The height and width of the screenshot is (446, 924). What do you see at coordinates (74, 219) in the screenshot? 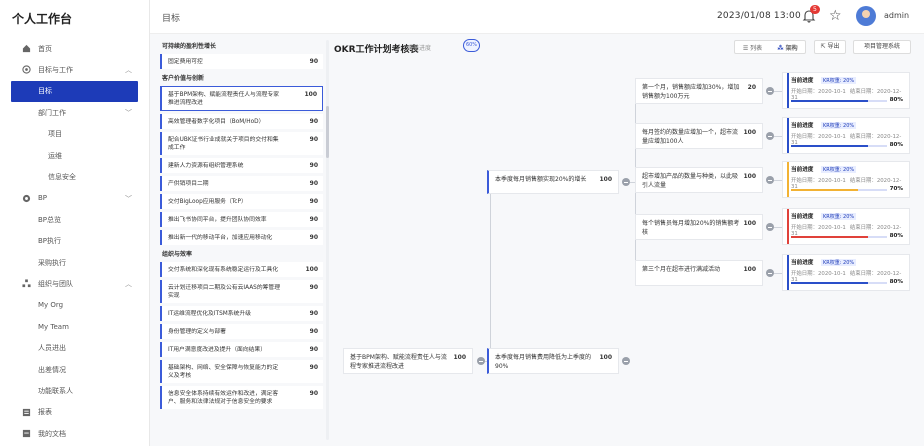
I see `sidebar-item: BP总览` at bounding box center [74, 219].